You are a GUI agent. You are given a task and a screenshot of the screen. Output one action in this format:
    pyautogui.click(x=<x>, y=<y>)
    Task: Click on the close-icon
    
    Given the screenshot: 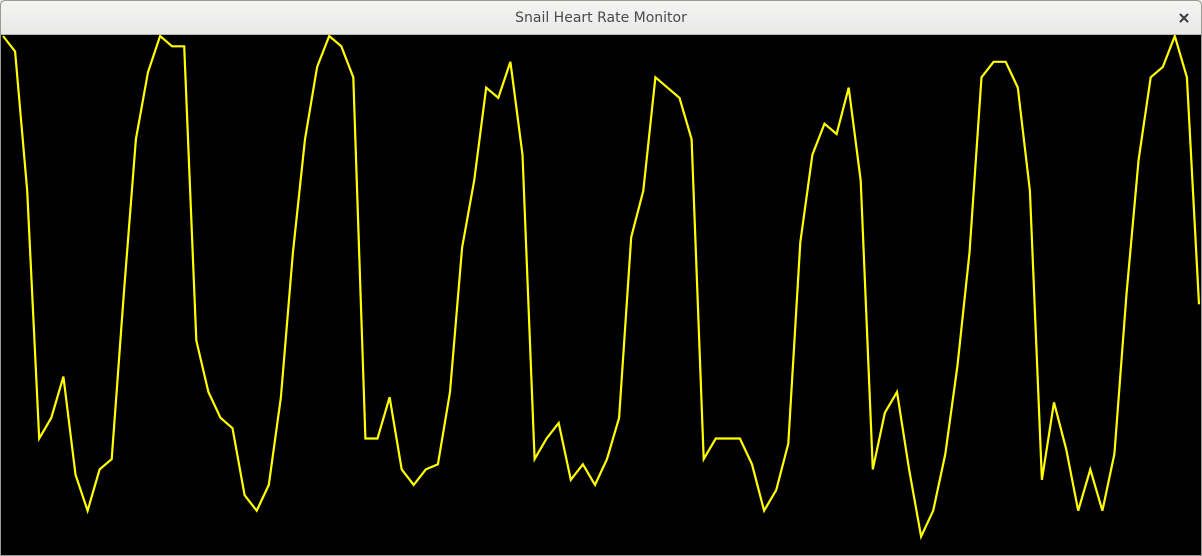 What is the action you would take?
    pyautogui.click(x=1184, y=18)
    